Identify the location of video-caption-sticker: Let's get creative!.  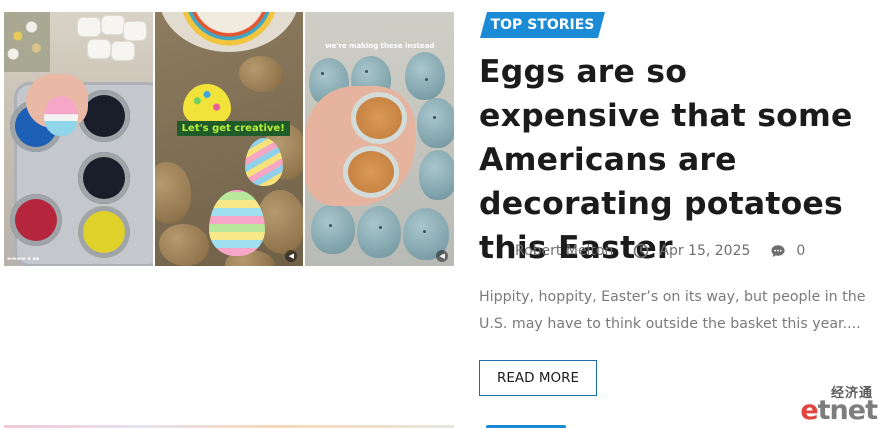
(233, 128).